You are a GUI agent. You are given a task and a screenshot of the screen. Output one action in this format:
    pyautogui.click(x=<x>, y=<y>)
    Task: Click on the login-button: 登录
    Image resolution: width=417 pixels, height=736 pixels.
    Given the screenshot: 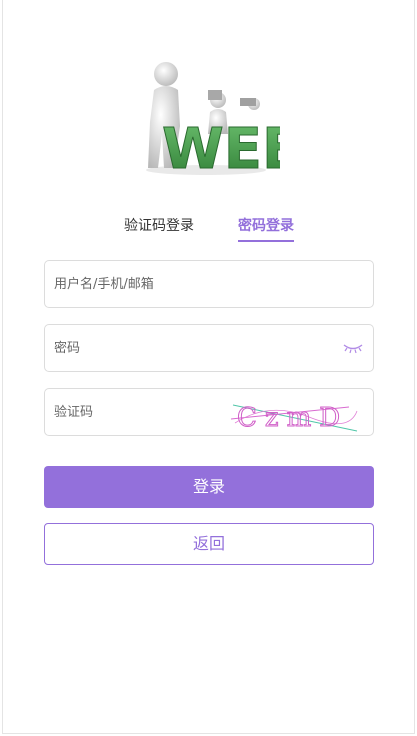 What is the action you would take?
    pyautogui.click(x=209, y=487)
    